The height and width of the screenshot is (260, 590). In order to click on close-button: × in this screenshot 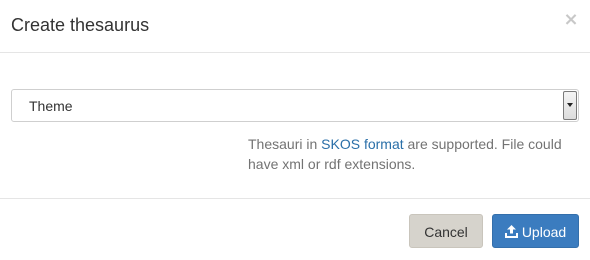, I will do `click(571, 20)`.